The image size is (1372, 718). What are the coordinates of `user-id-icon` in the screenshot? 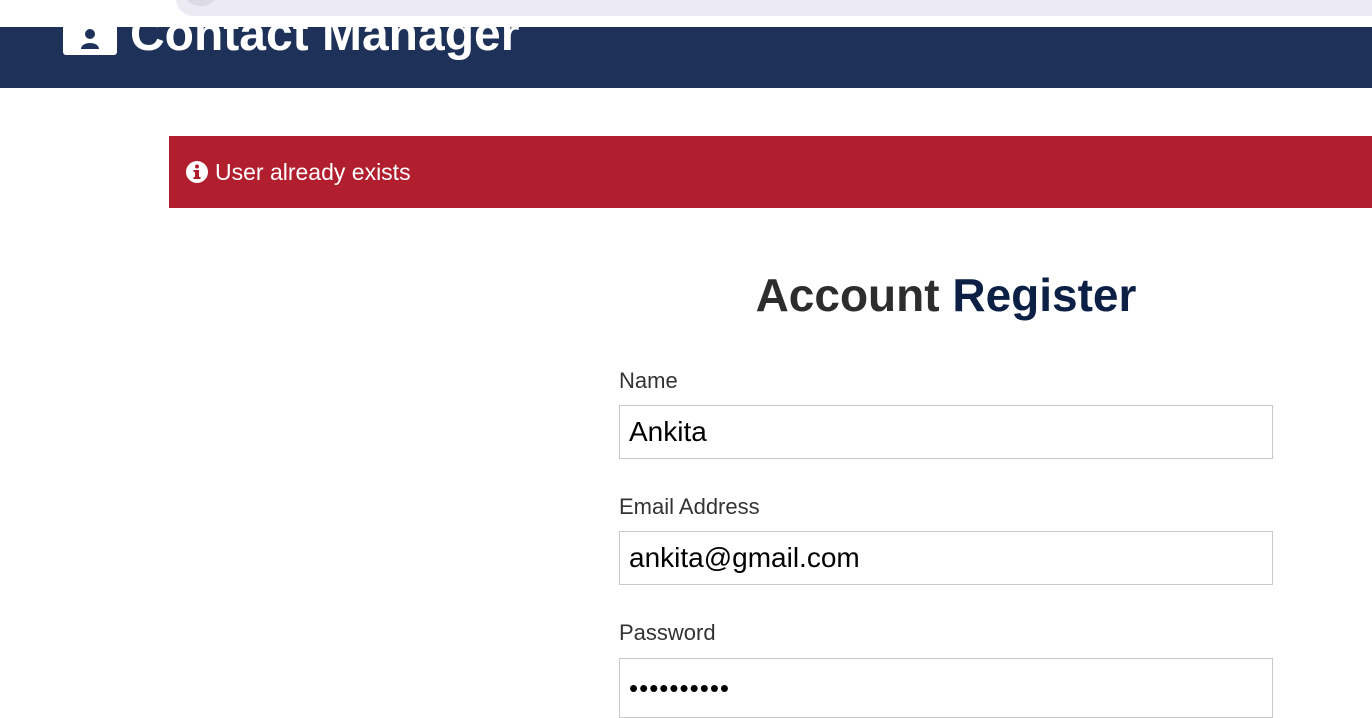 It's located at (90, 41).